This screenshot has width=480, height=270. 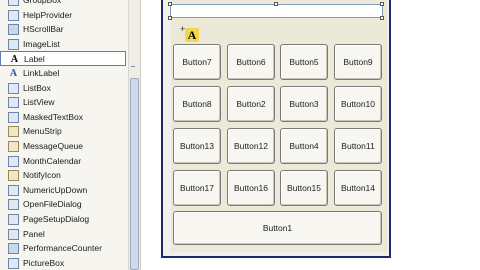 I want to click on maskedtextbox-icon, so click(x=13, y=117).